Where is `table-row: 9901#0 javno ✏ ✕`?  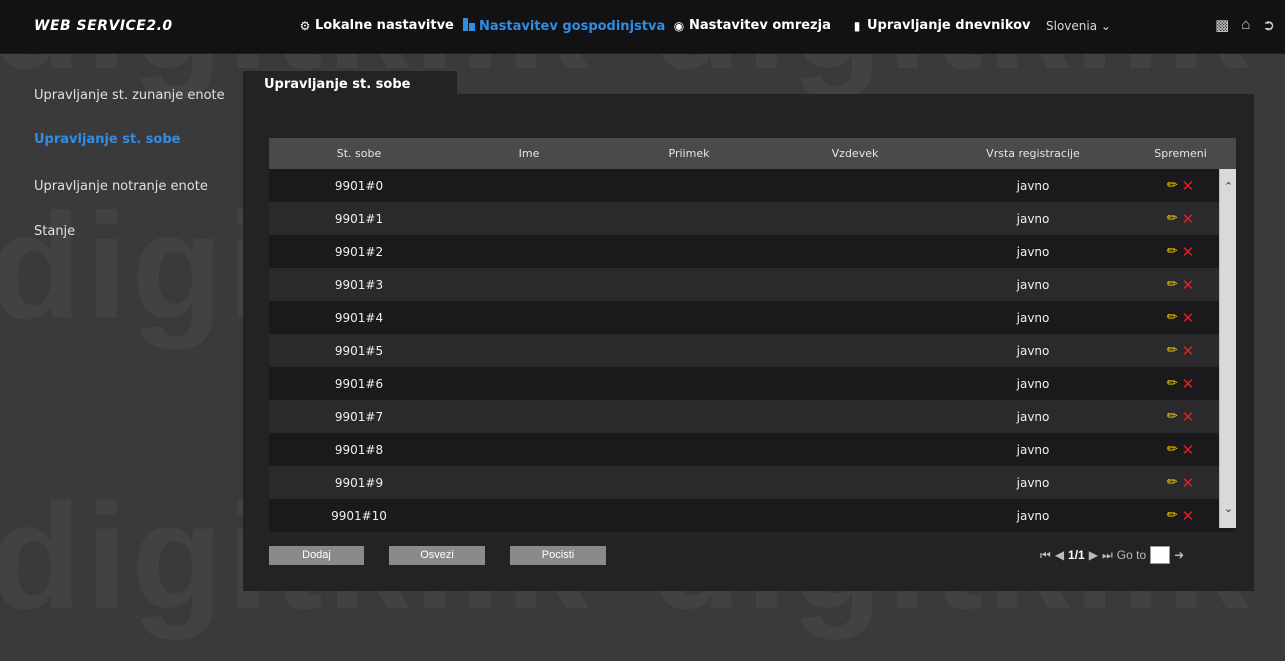 table-row: 9901#0 javno ✏ ✕ is located at coordinates (752, 185).